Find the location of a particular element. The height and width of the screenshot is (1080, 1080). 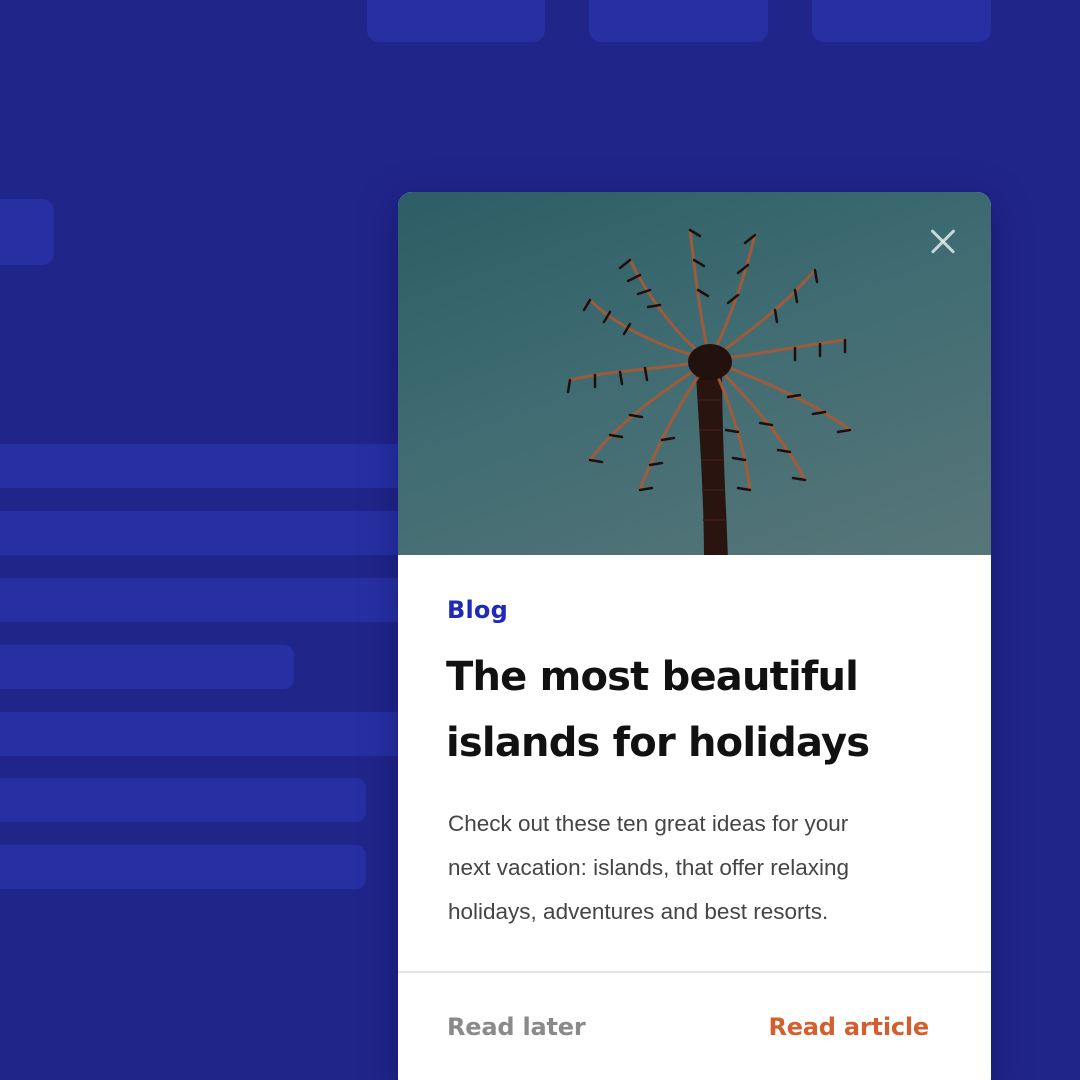

article-title-line: The most beautiful is located at coordinates (652, 677).